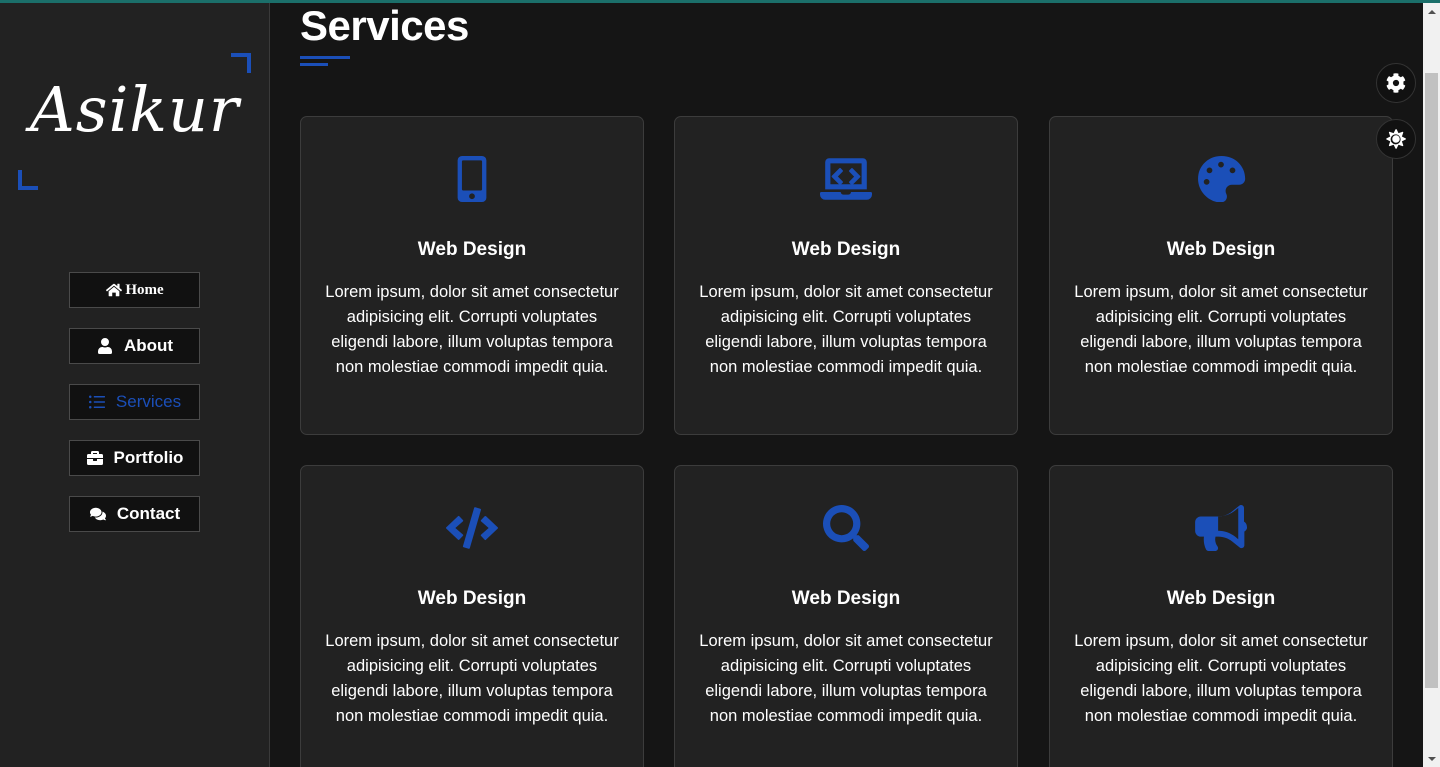  I want to click on logo-text: Asikur, so click(135, 109).